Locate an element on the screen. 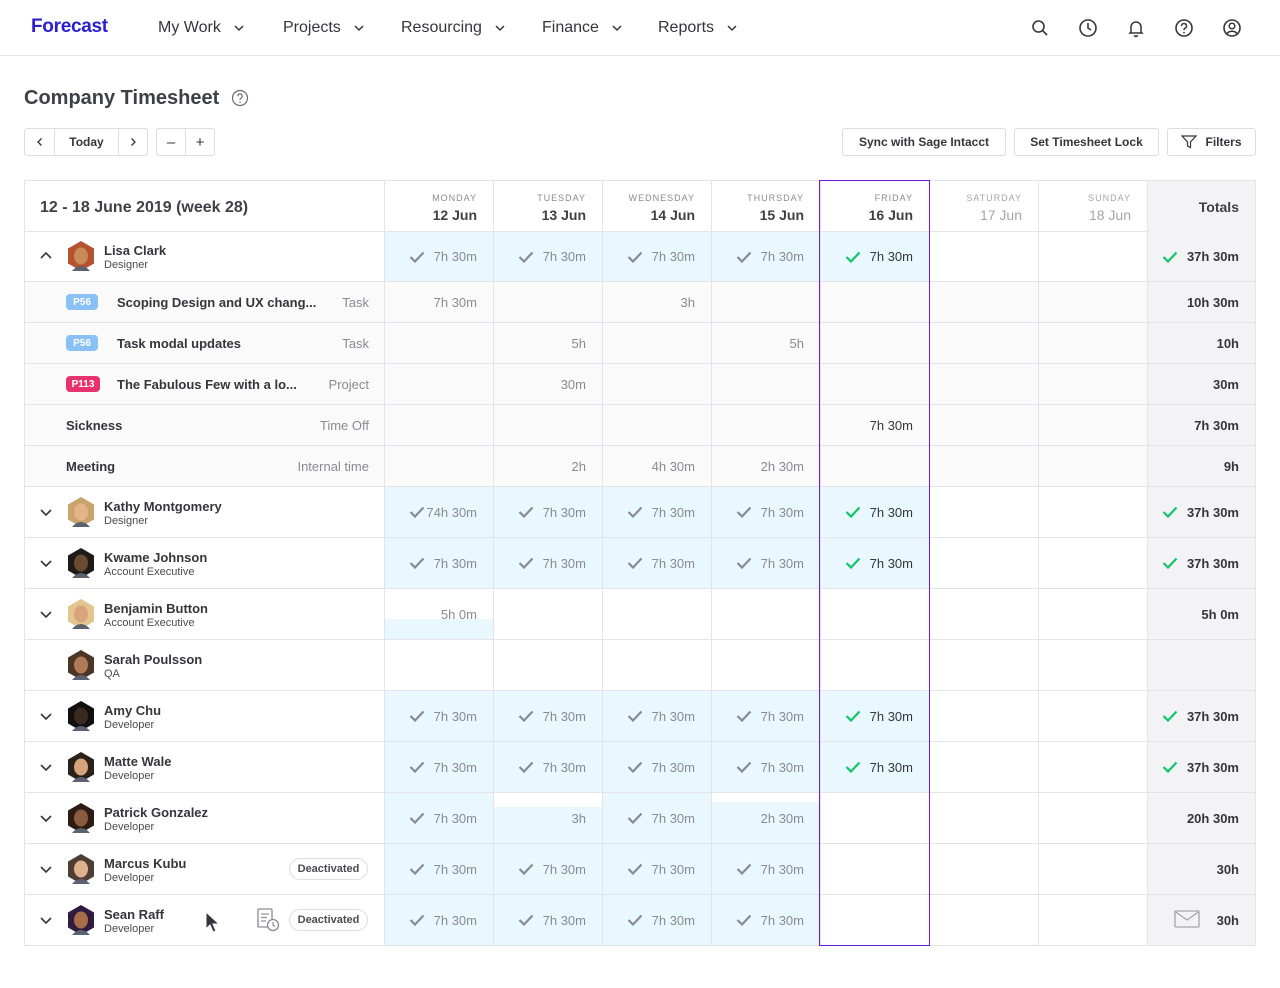 The height and width of the screenshot is (988, 1280). chevron-up-icon is located at coordinates (46, 256).